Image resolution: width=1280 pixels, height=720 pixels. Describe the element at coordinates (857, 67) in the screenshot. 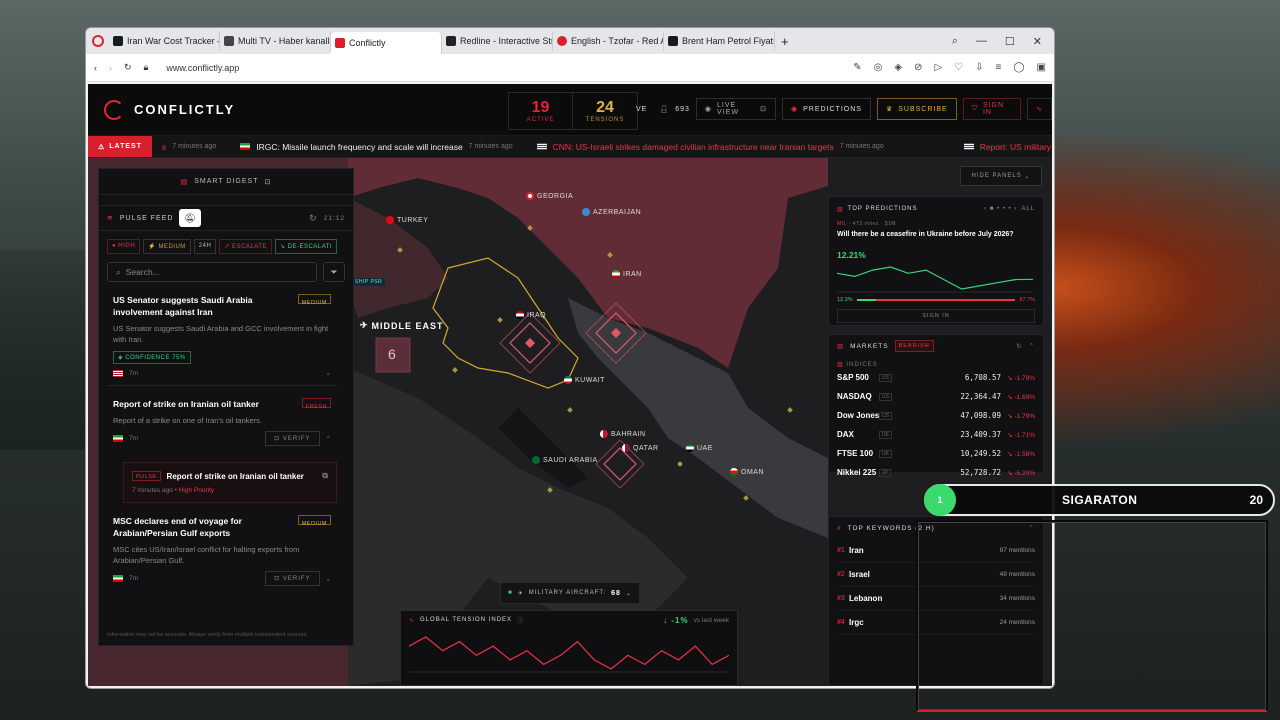

I see `edit-icon: ✎` at that location.